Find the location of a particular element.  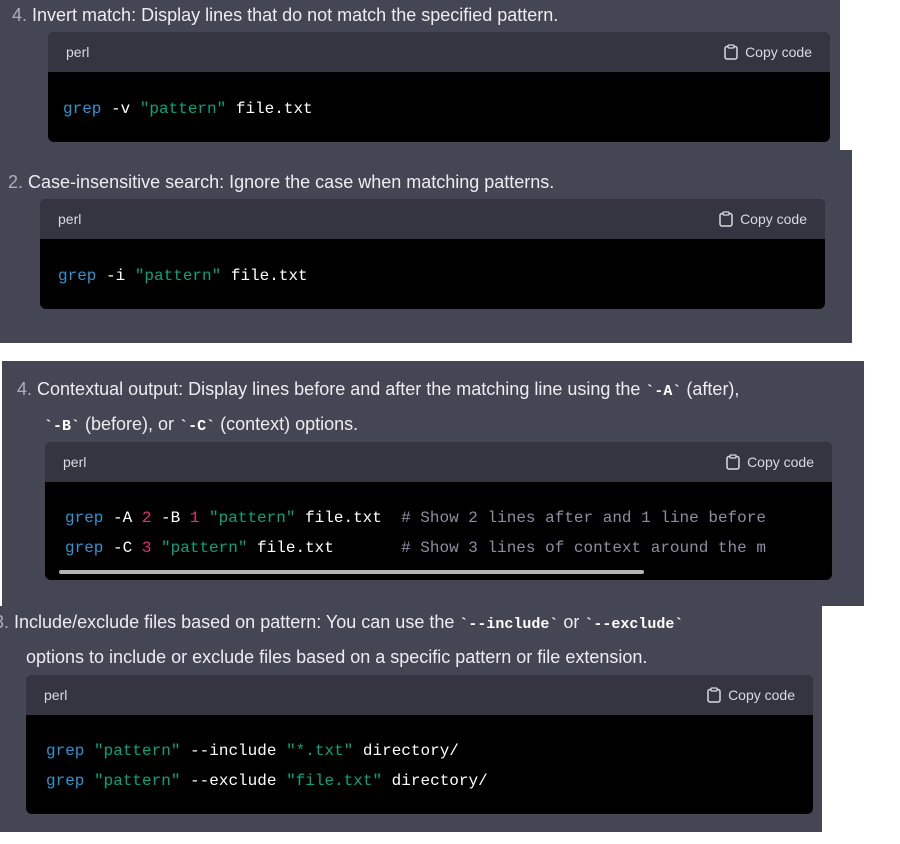

inline-code: `--include` is located at coordinates (509, 624).